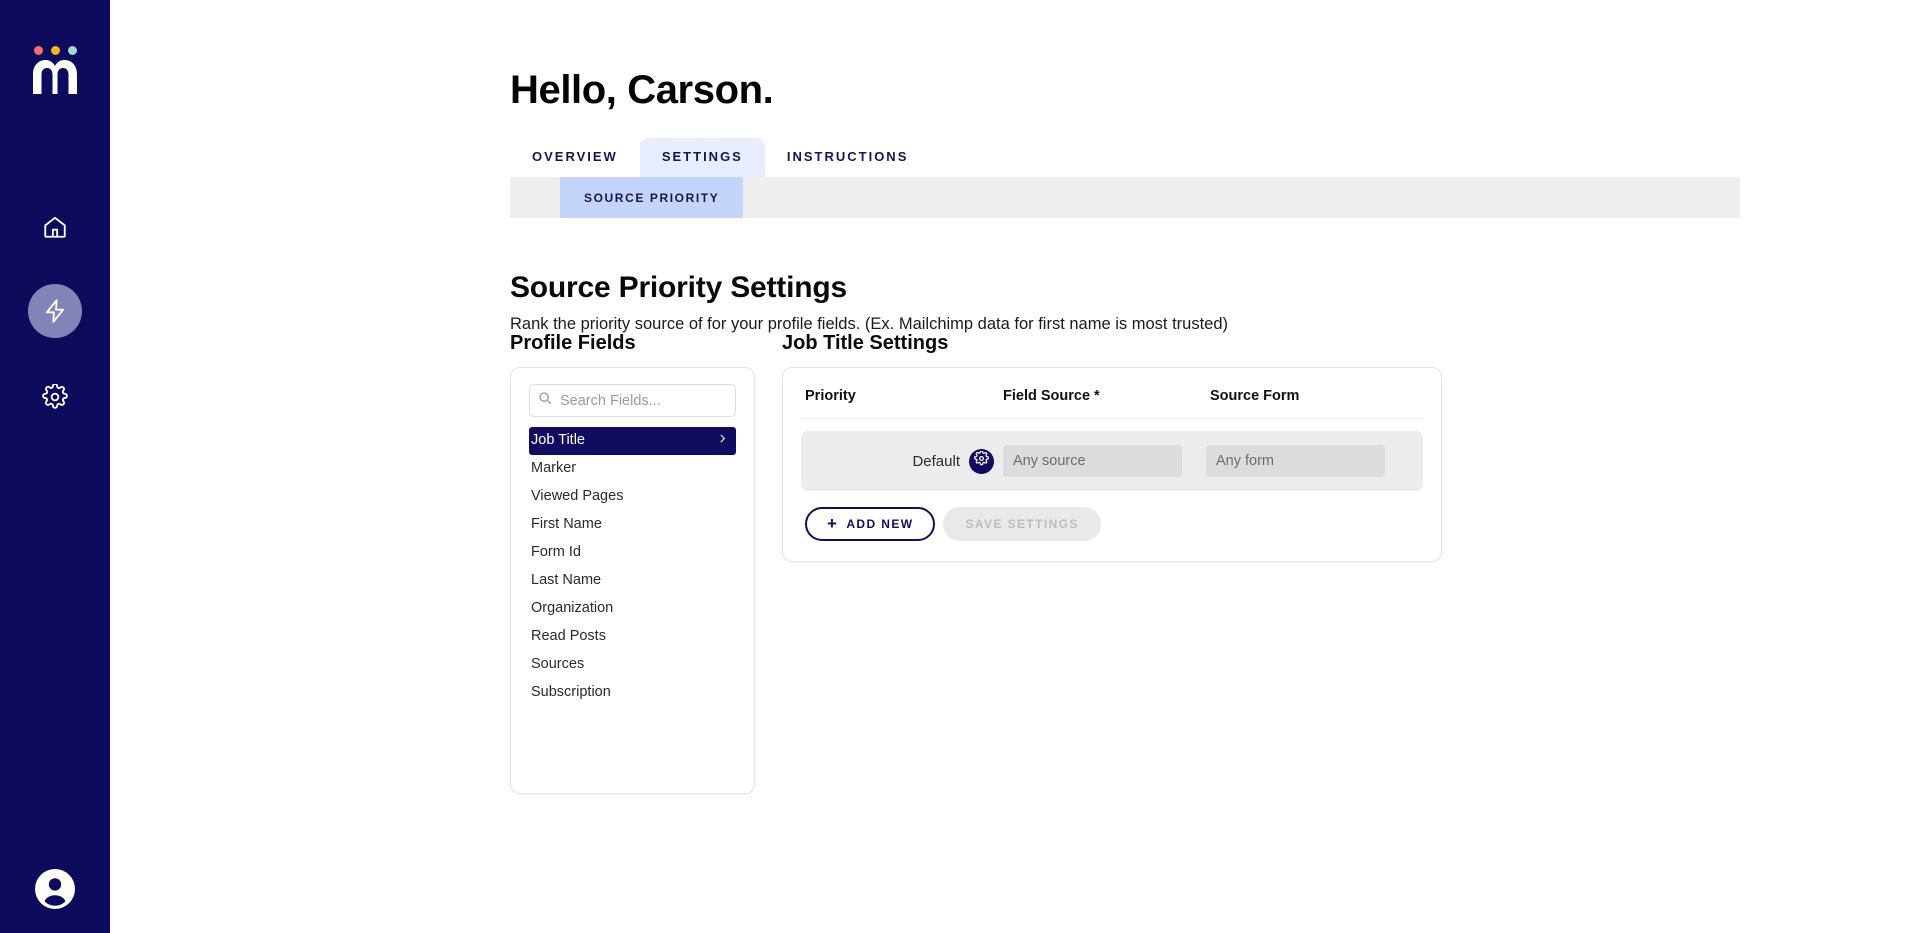 The width and height of the screenshot is (1914, 933). What do you see at coordinates (632, 441) in the screenshot?
I see `field-item-job-title: Job Title` at bounding box center [632, 441].